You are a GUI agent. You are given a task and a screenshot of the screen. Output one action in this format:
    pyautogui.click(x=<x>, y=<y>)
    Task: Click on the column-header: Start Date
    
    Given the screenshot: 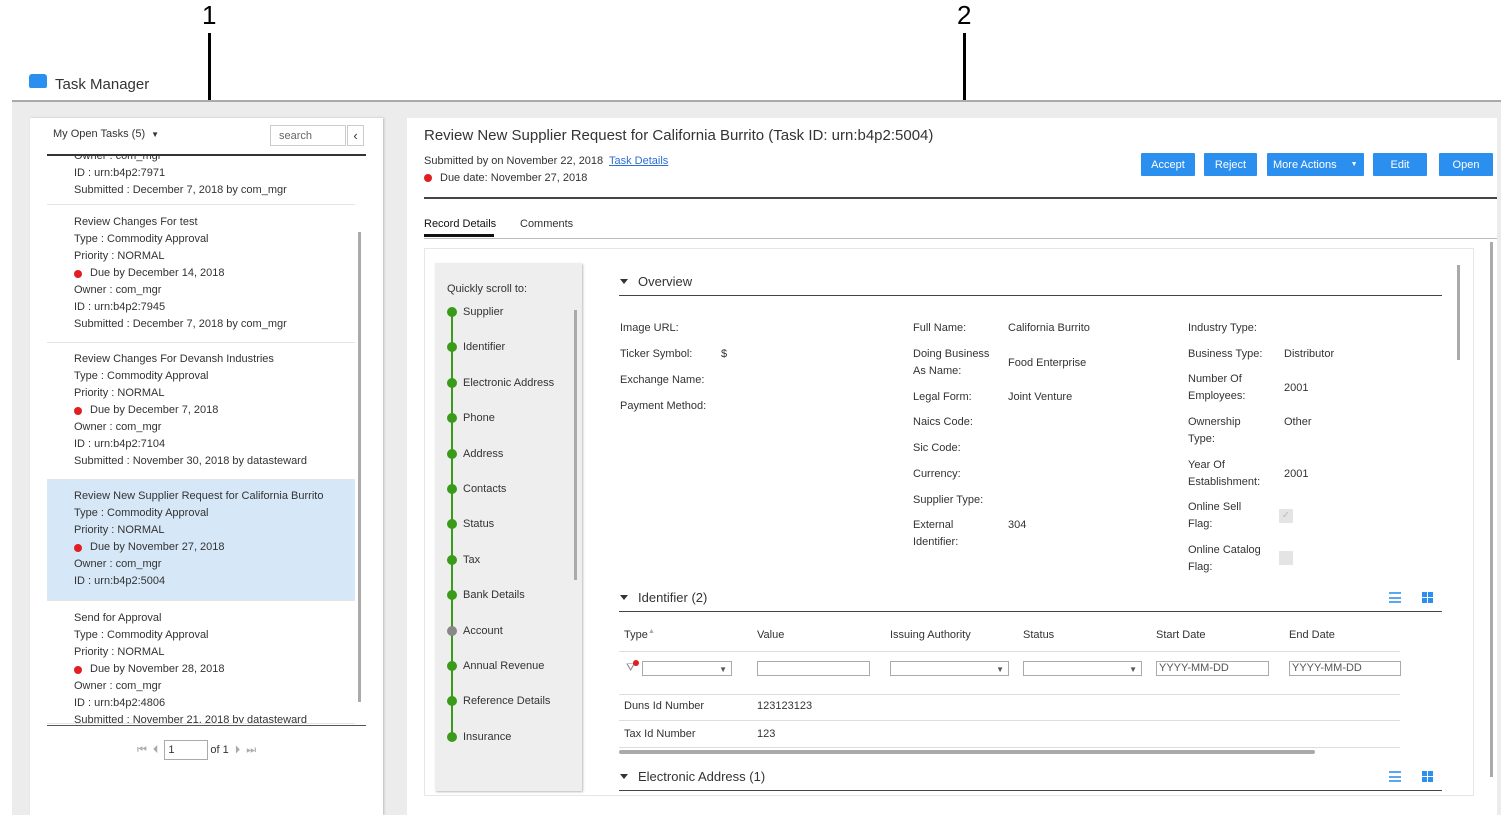 What is the action you would take?
    pyautogui.click(x=1181, y=635)
    